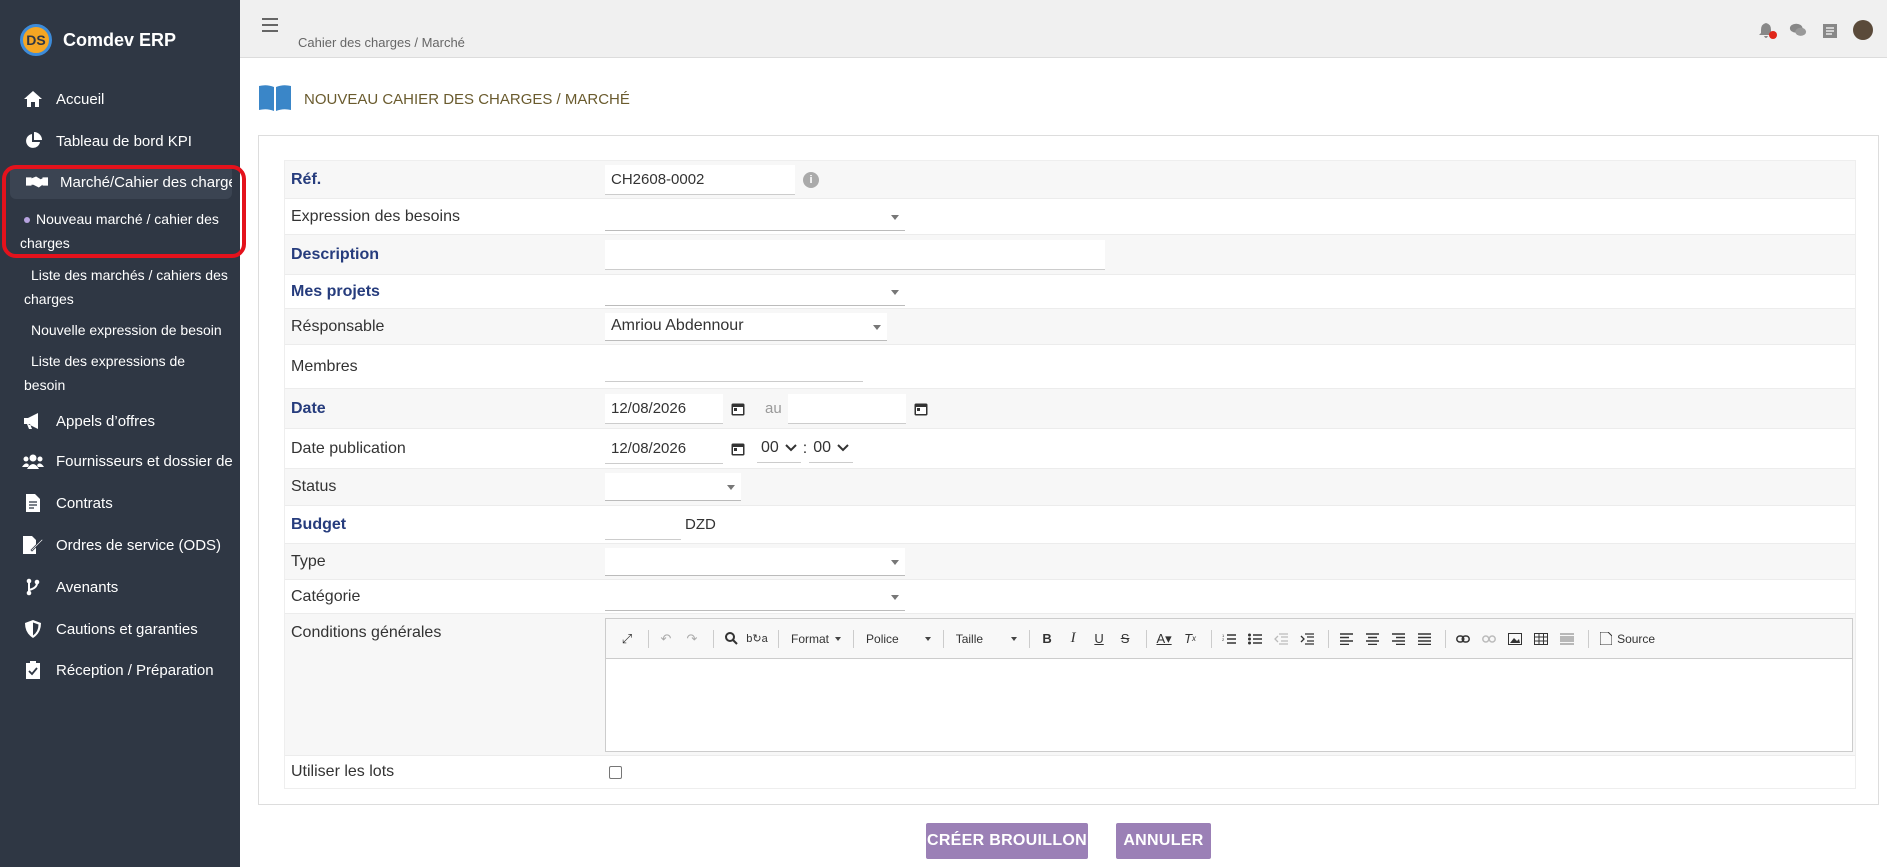 This screenshot has height=867, width=1887. I want to click on sidebar-item-avenants: Avenants, so click(120, 587).